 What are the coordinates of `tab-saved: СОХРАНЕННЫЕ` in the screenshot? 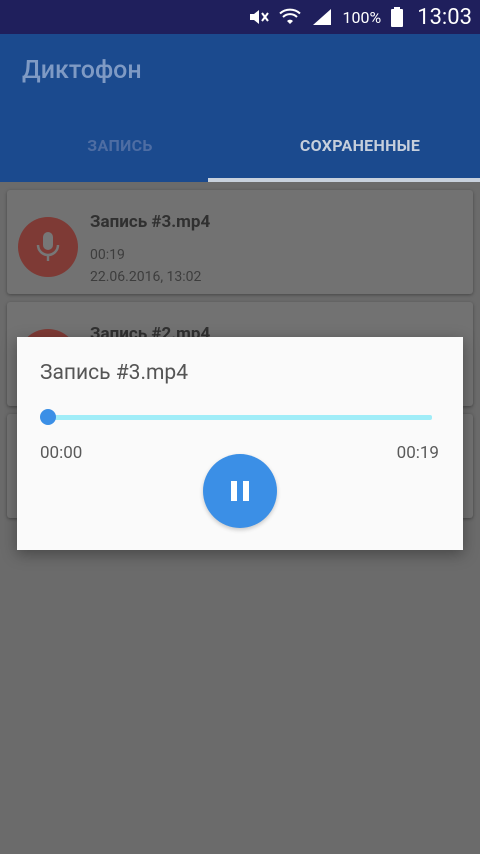 It's located at (360, 145).